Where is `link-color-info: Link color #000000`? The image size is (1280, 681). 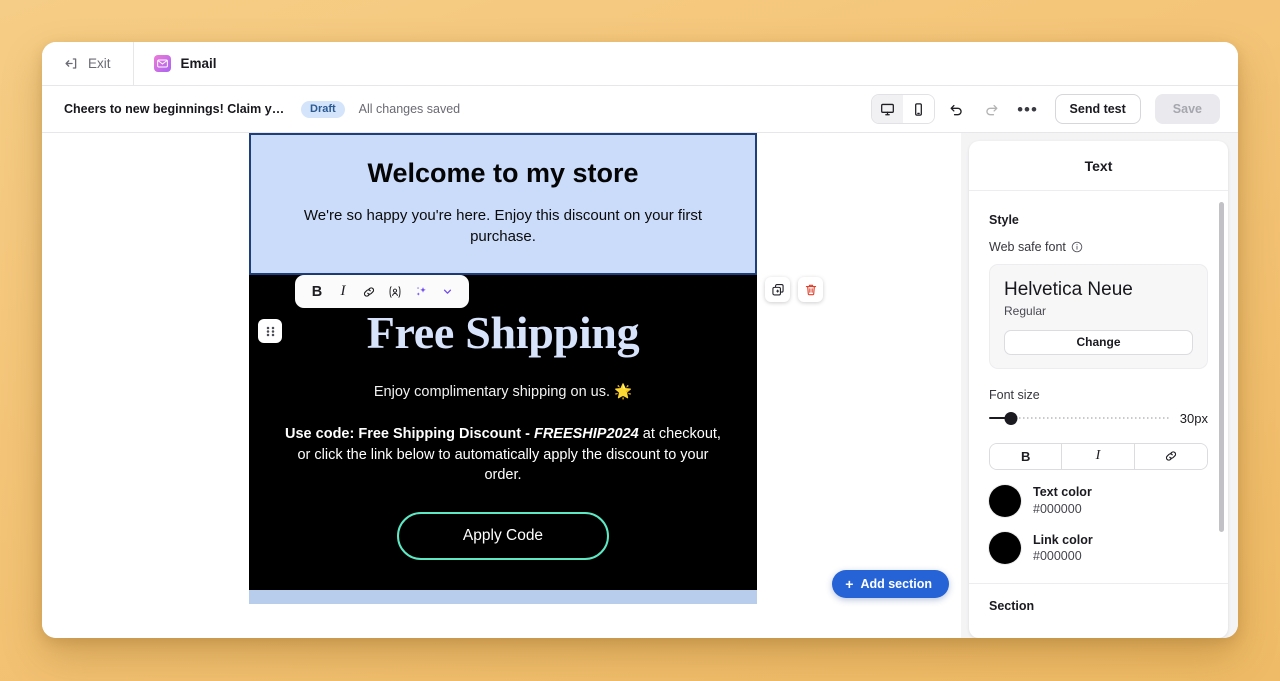 link-color-info: Link color #000000 is located at coordinates (1063, 549).